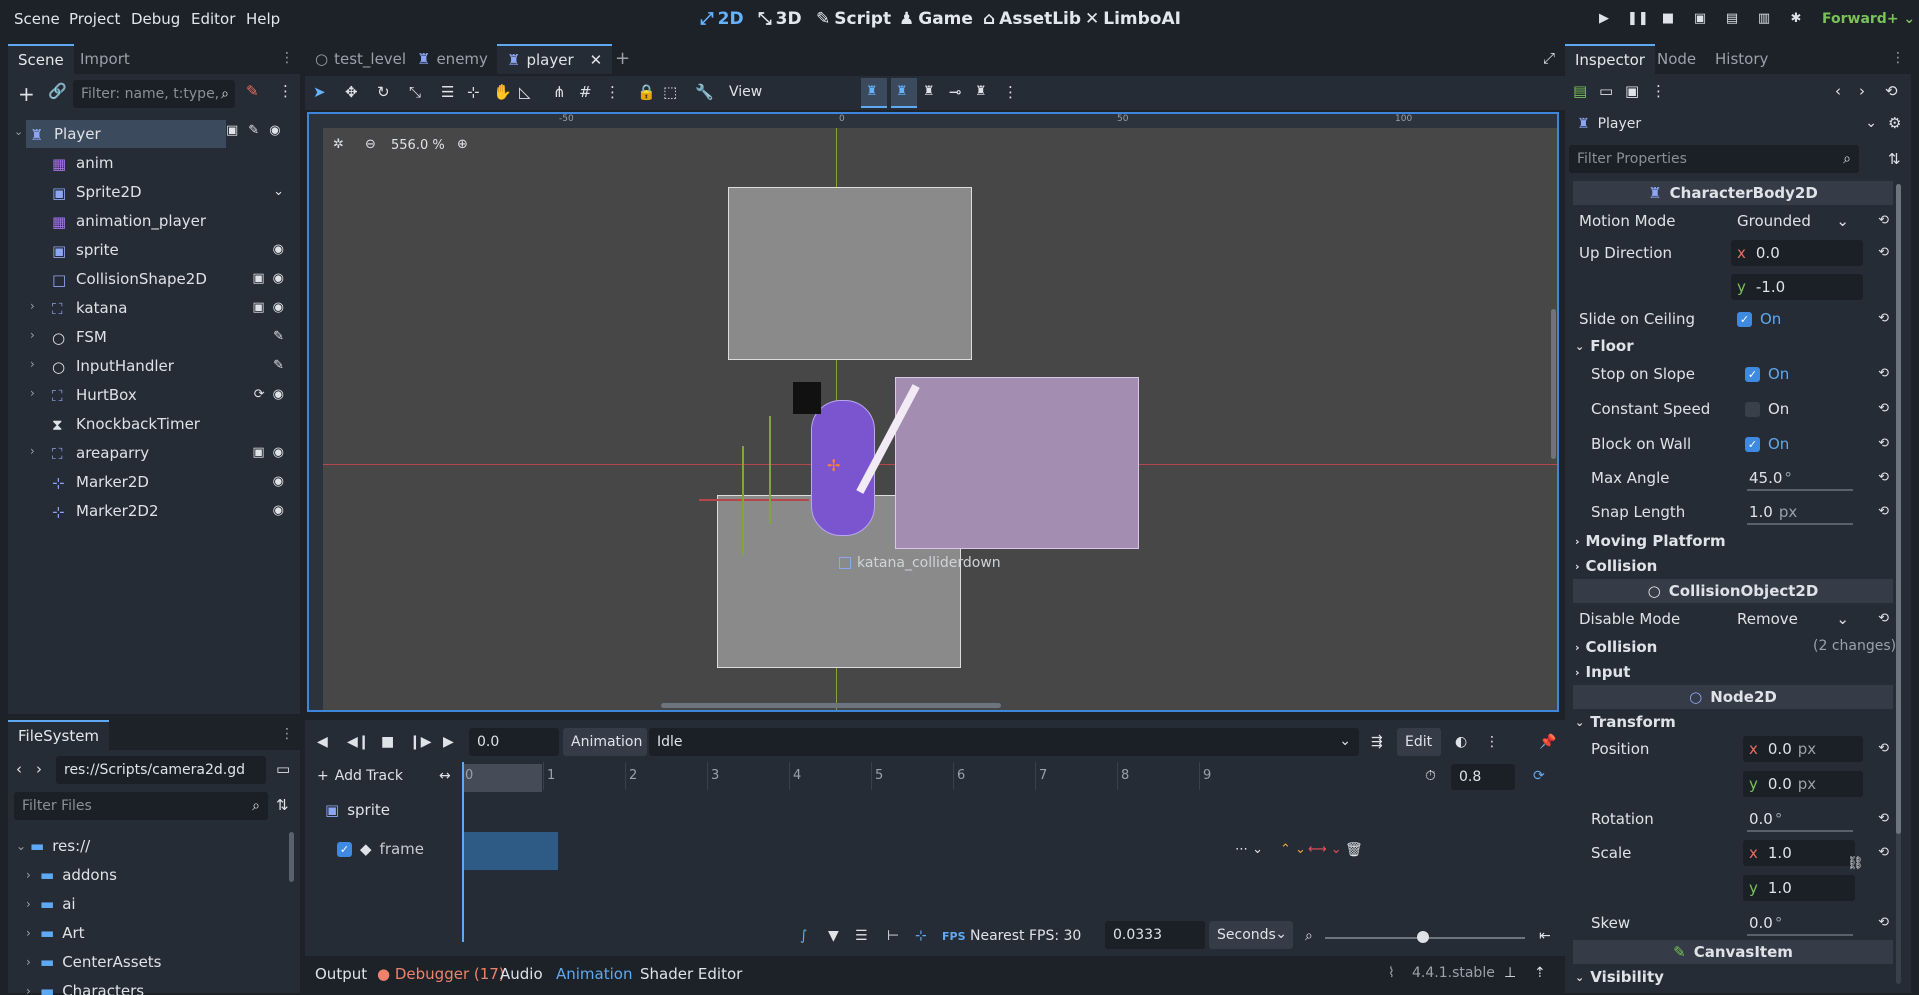 The width and height of the screenshot is (1919, 995). I want to click on distraction-free-icon: ⤢, so click(1549, 58).